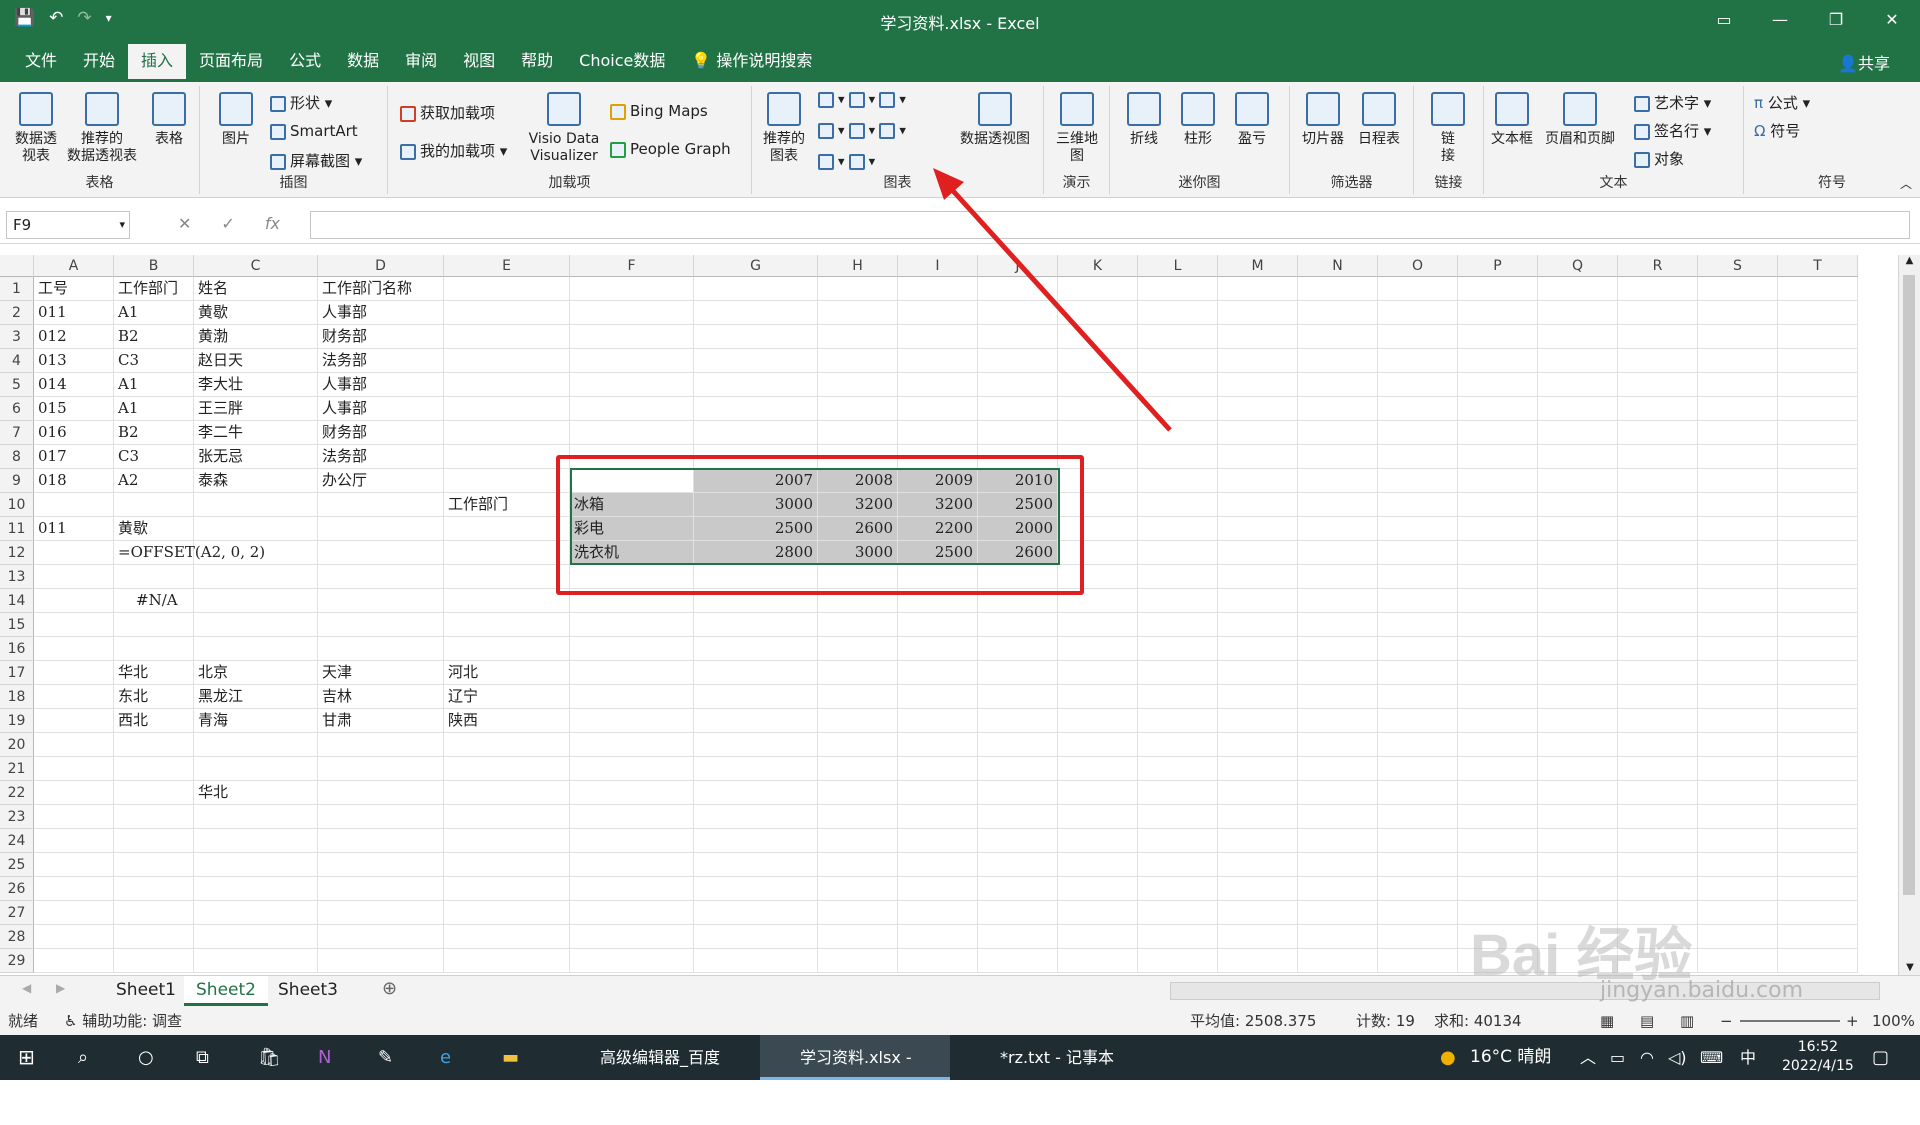 This screenshot has height=1125, width=1920. I want to click on cell-J27, so click(1018, 913).